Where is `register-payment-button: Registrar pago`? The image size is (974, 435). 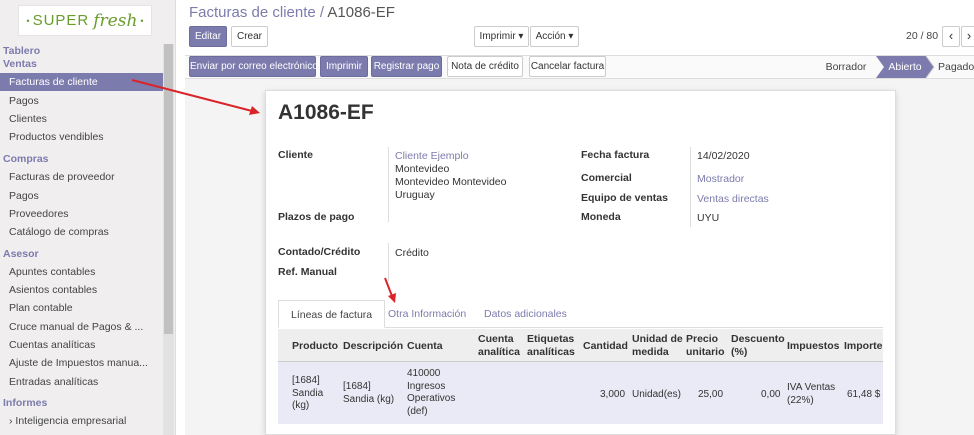 register-payment-button: Registrar pago is located at coordinates (406, 66).